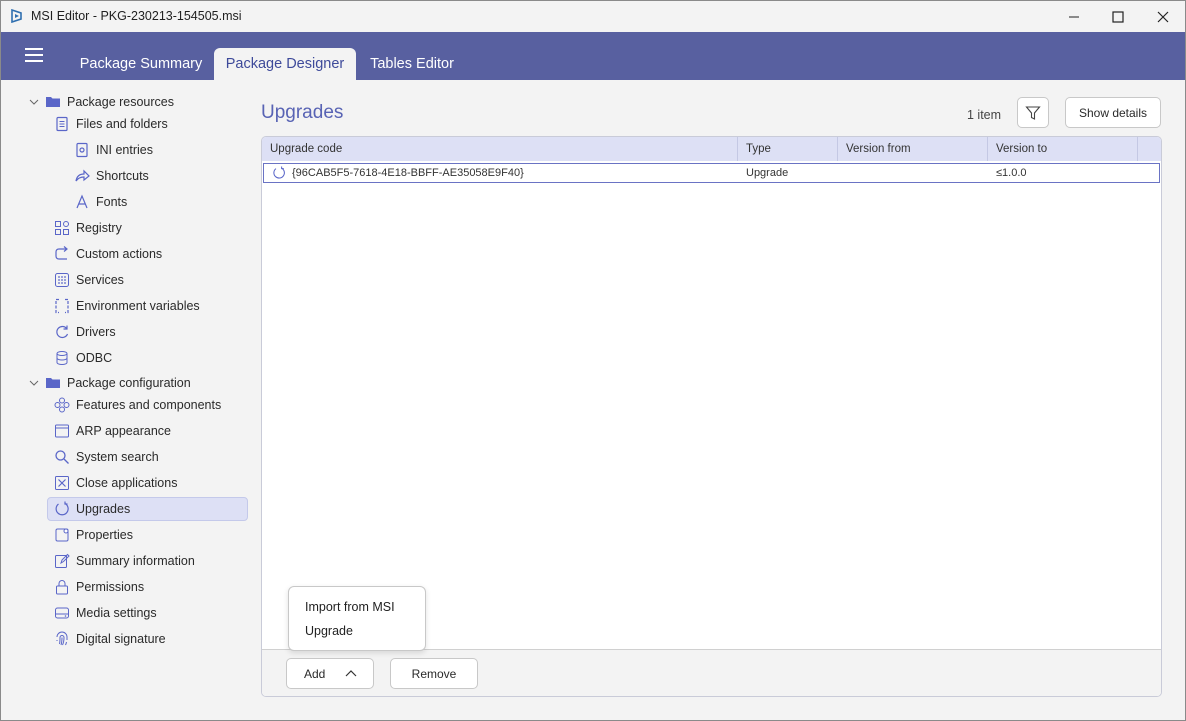 The width and height of the screenshot is (1186, 721). I want to click on menu-item-import-from-msi: Import from MSI, so click(350, 607).